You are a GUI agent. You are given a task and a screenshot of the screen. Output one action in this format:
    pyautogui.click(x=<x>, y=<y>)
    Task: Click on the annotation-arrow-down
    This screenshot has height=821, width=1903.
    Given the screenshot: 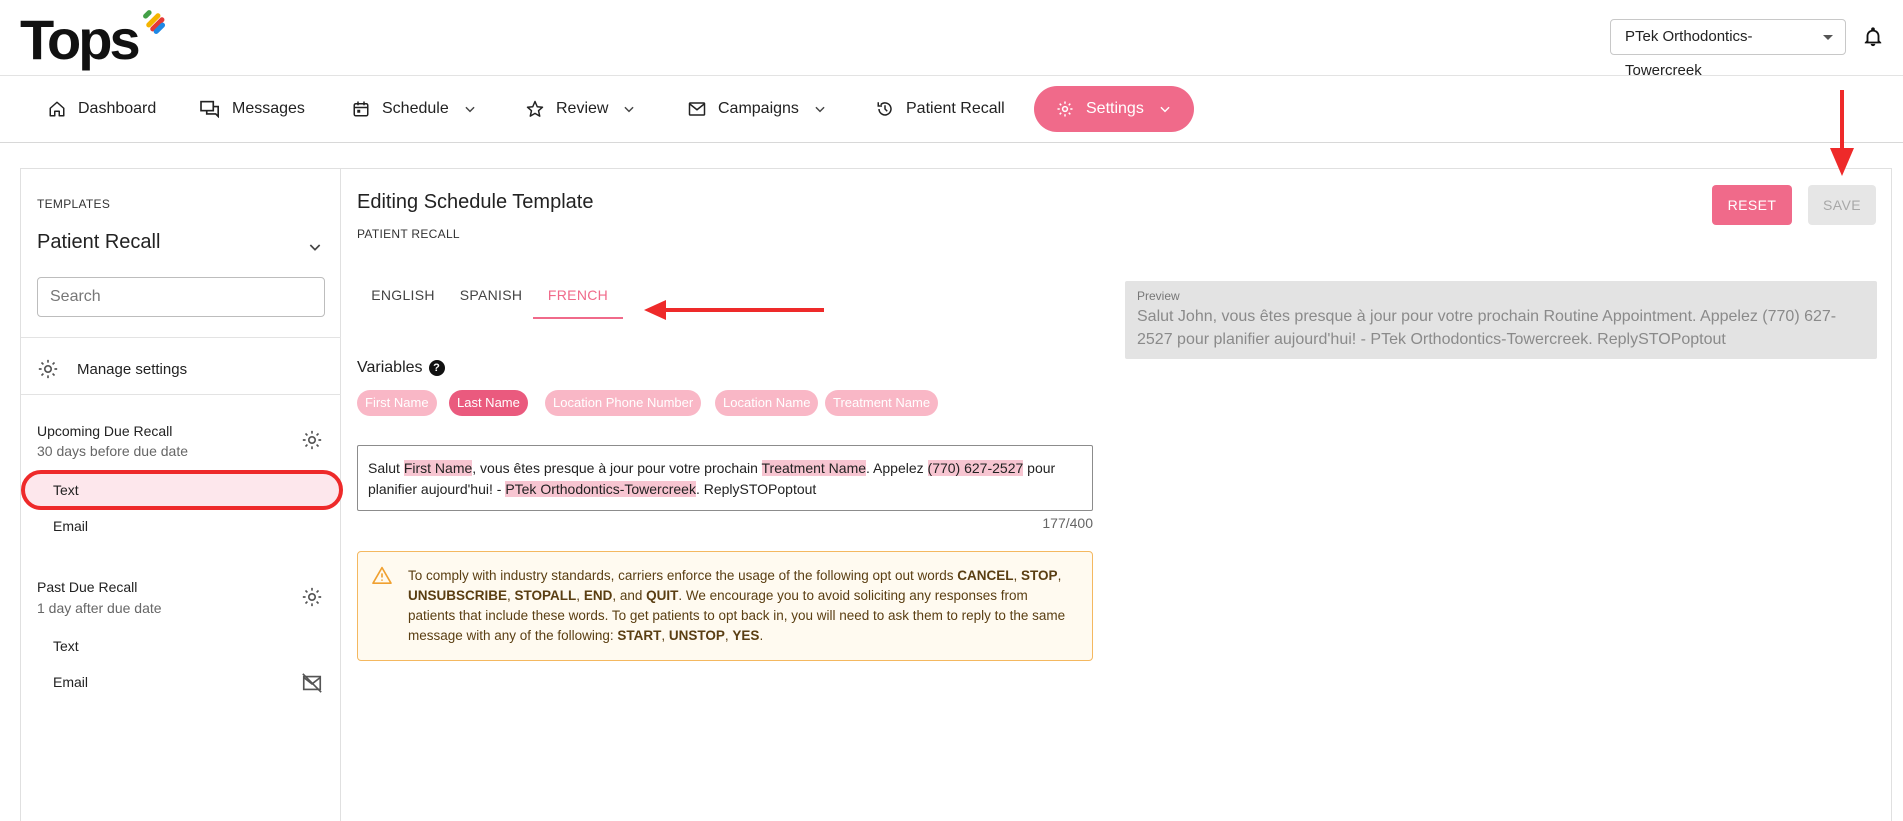 What is the action you would take?
    pyautogui.click(x=1842, y=133)
    